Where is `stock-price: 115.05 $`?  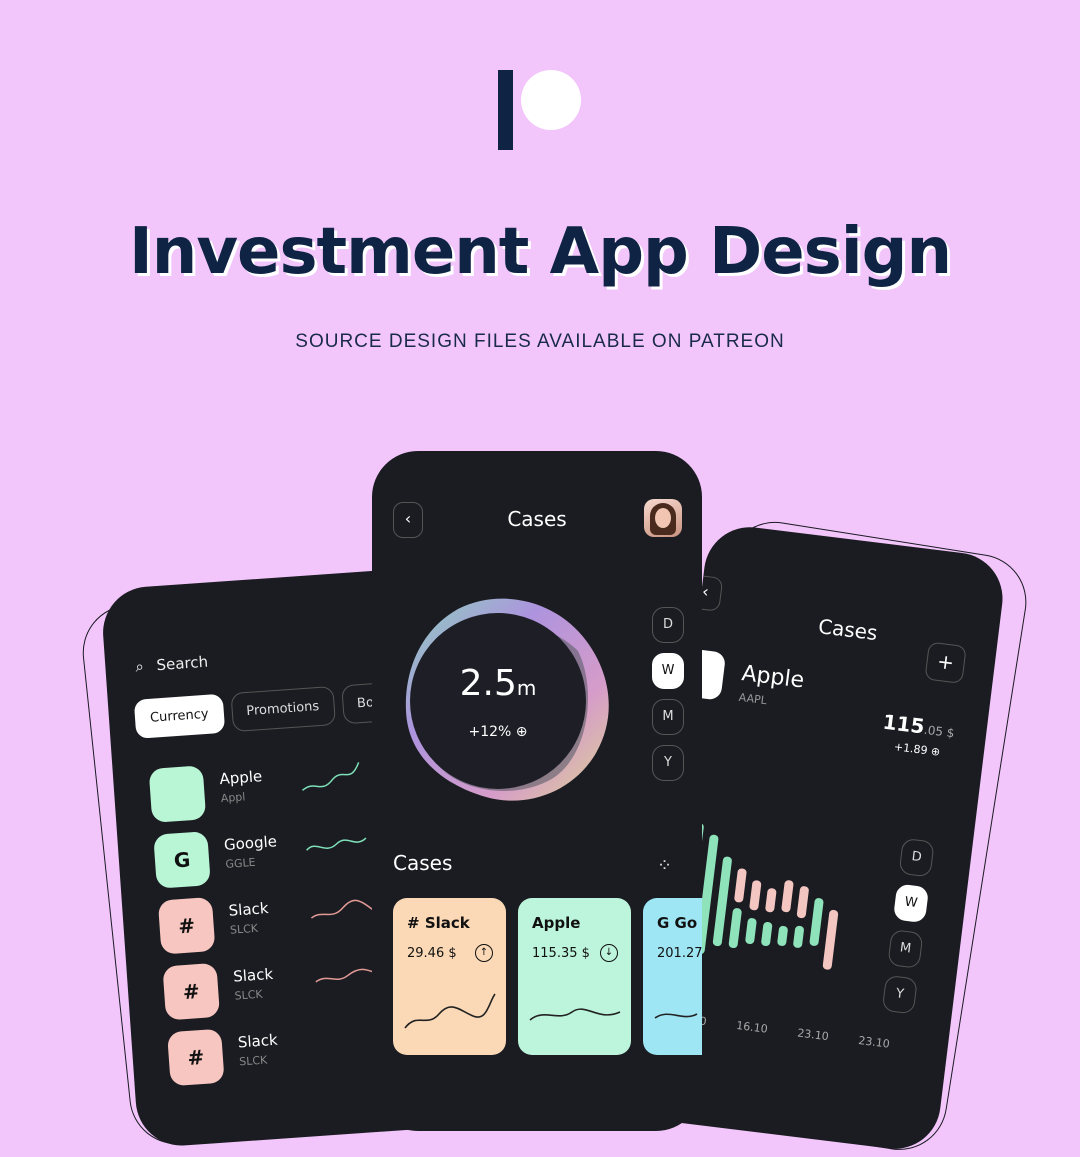 stock-price: 115.05 $ is located at coordinates (919, 726).